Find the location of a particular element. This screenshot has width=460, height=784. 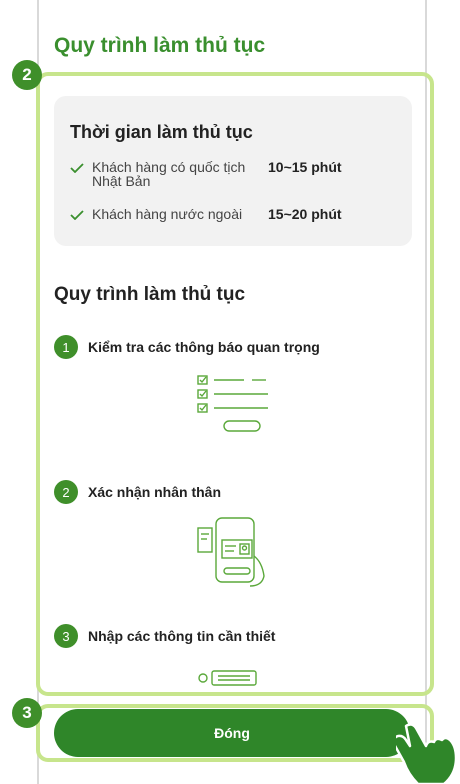

step-item: 3 Nhập các thông tin cần thiết is located at coordinates (164, 636).